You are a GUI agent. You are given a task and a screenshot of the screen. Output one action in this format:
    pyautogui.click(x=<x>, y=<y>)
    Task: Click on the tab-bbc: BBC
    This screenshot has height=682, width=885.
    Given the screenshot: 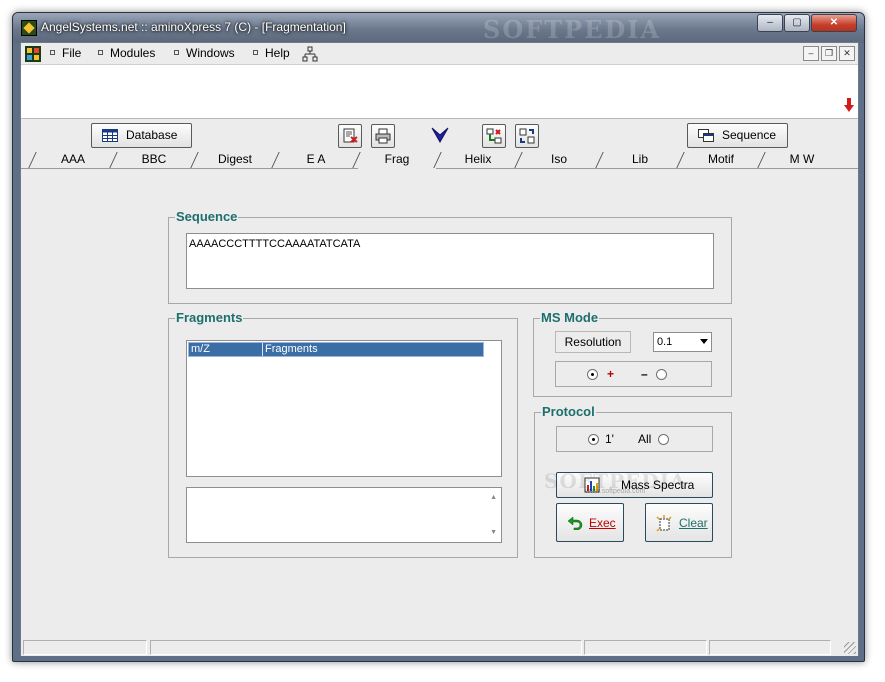 What is the action you would take?
    pyautogui.click(x=154, y=160)
    